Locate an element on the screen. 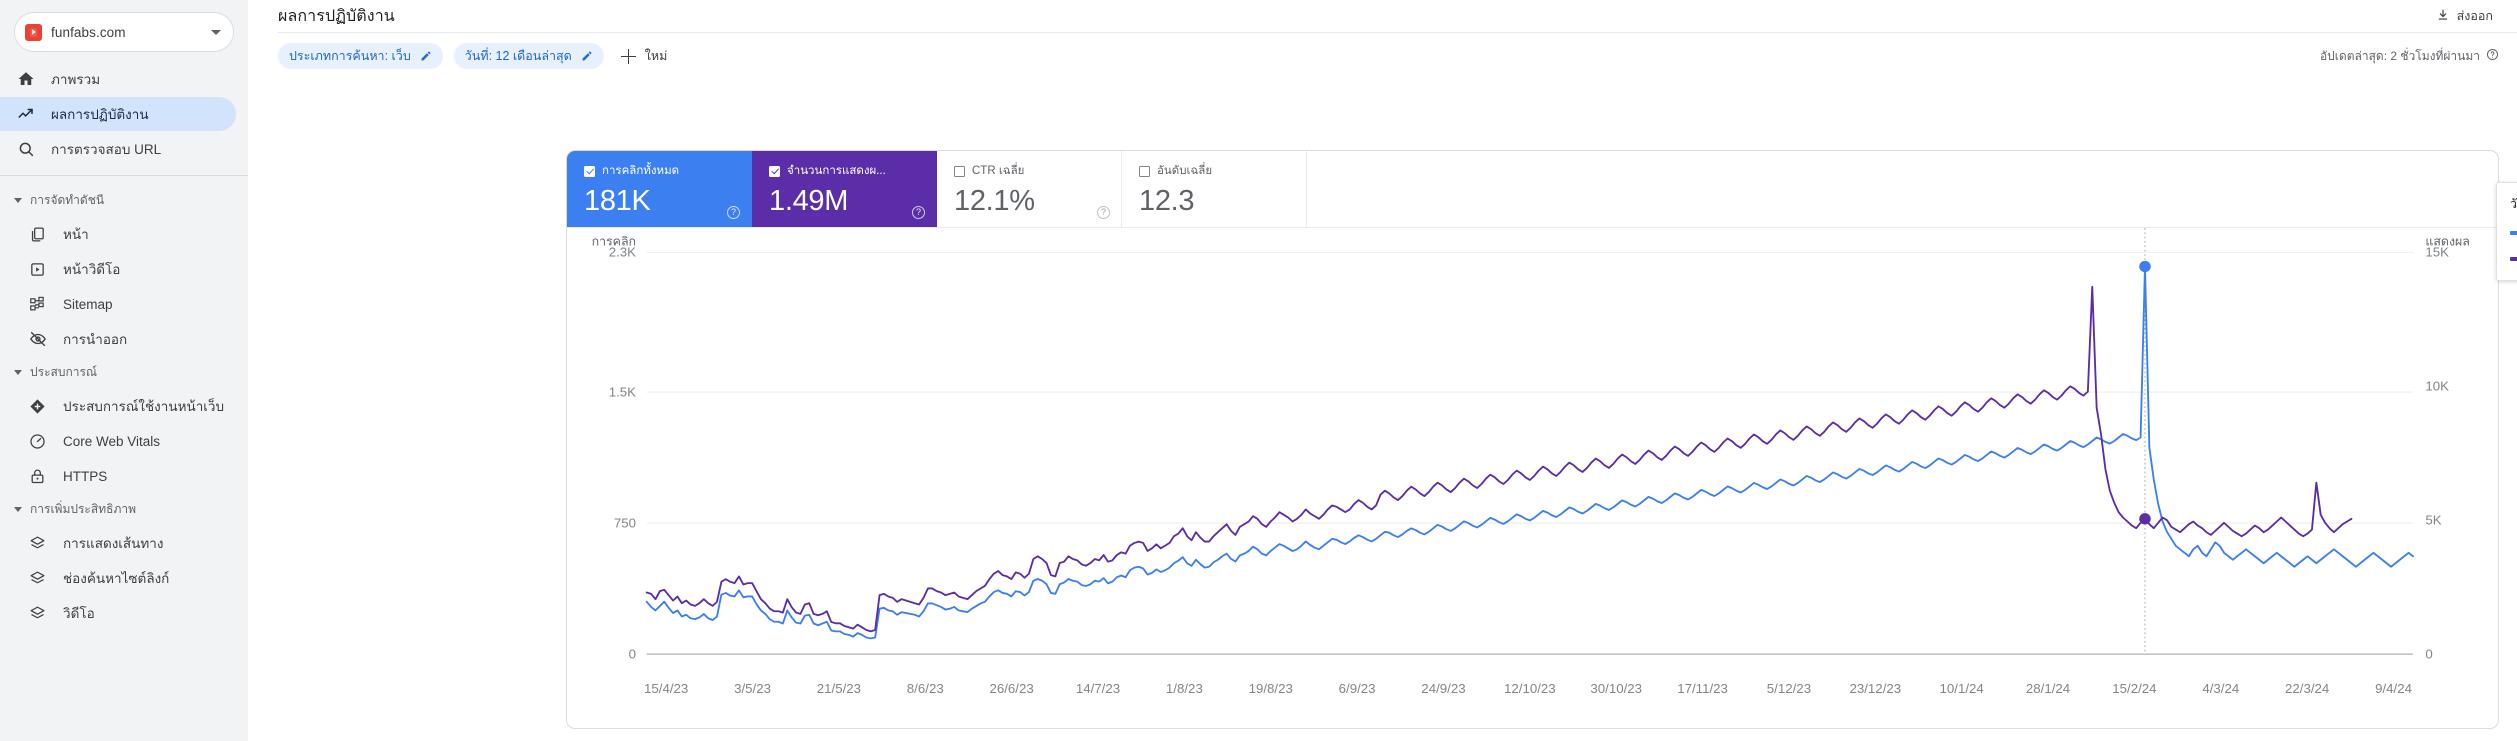  property-selector: funfabs.com is located at coordinates (124, 32).